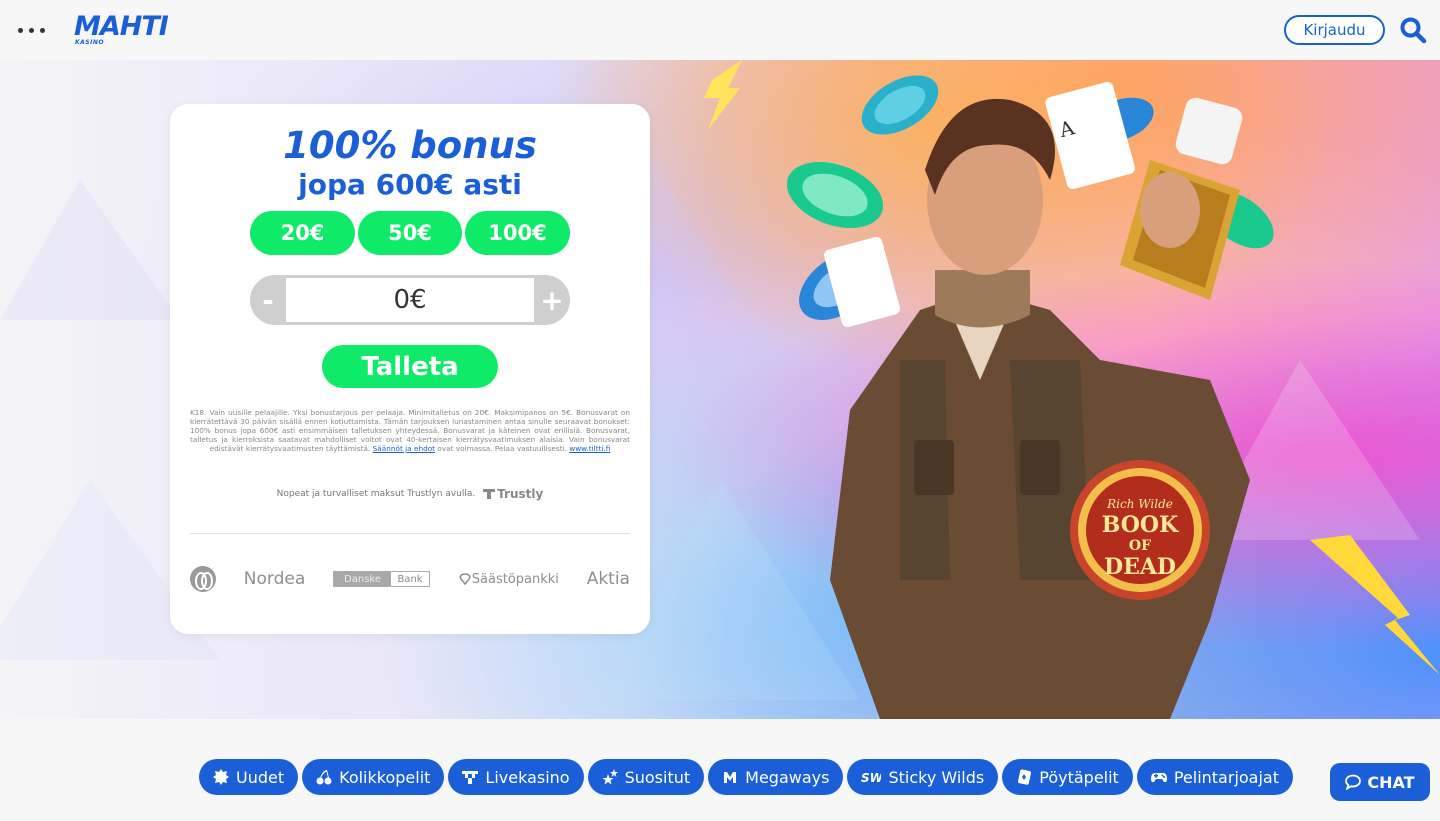  I want to click on logo-wordmark: MAHTI, so click(121, 26).